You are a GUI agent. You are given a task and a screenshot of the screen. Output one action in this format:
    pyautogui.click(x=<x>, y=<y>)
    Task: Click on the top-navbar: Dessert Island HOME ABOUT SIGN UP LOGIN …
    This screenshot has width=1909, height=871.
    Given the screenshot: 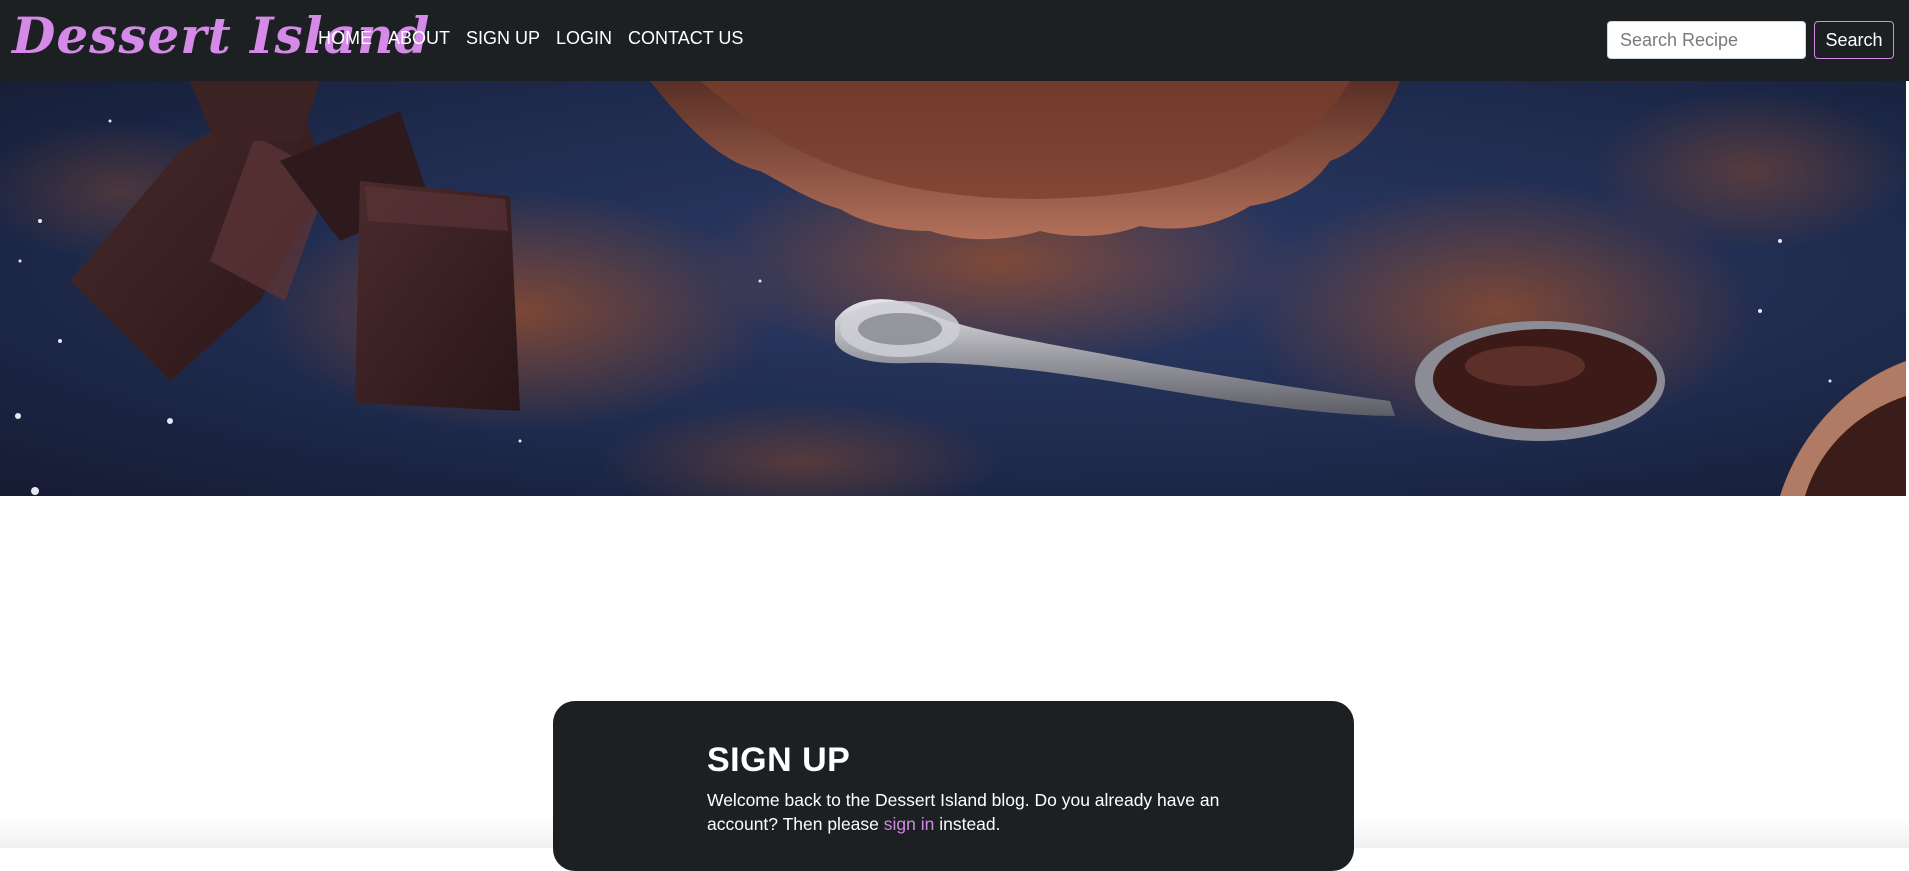 What is the action you would take?
    pyautogui.click(x=954, y=40)
    